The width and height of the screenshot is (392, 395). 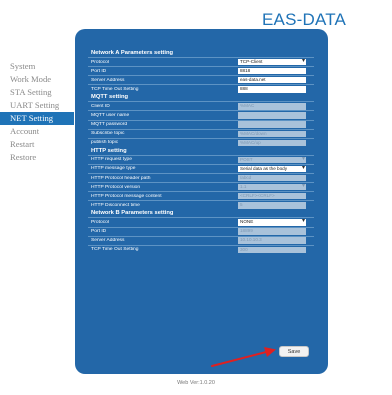 I want to click on field-label: publish topic, so click(x=105, y=143).